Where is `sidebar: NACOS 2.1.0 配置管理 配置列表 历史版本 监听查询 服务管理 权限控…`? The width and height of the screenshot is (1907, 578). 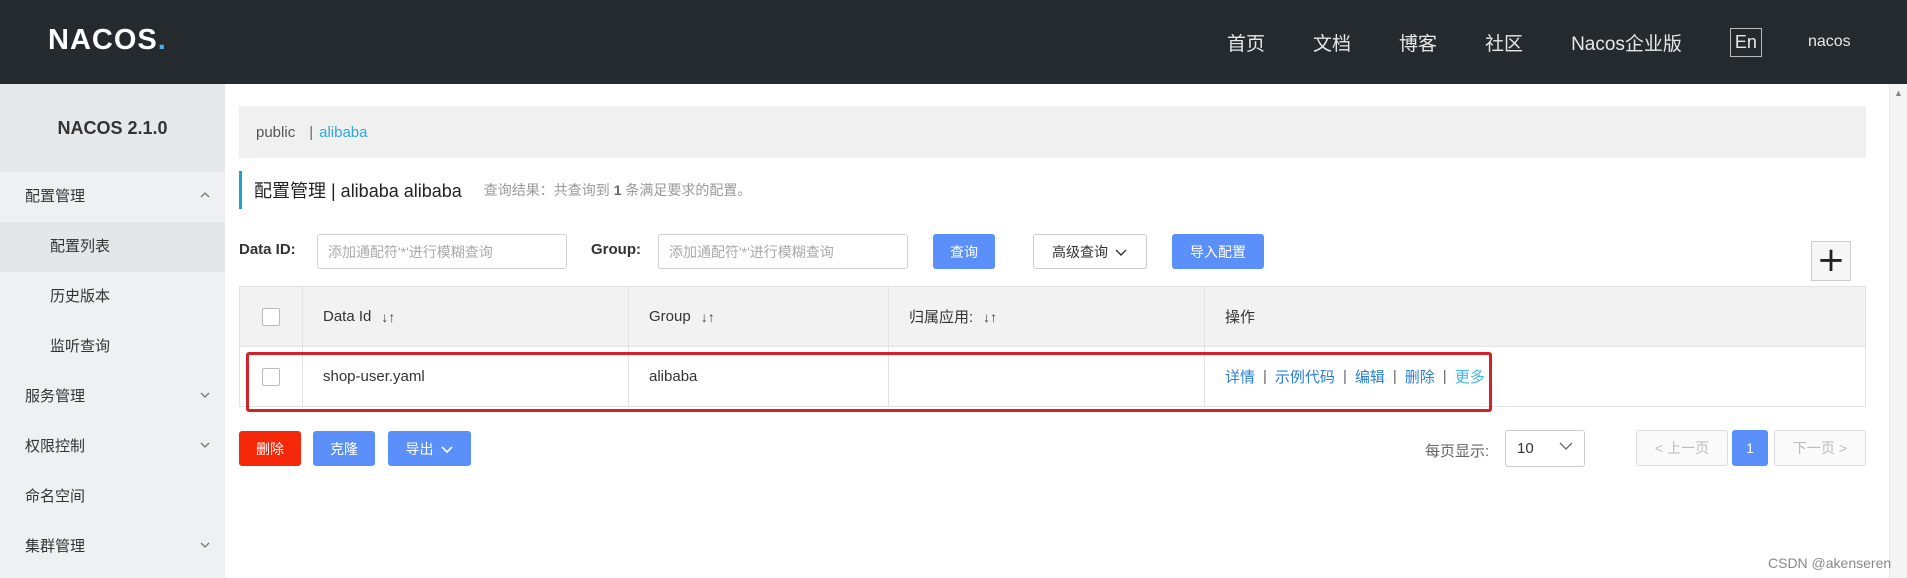
sidebar: NACOS 2.1.0 配置管理 配置列表 历史版本 监听查询 服务管理 权限控… is located at coordinates (112, 331).